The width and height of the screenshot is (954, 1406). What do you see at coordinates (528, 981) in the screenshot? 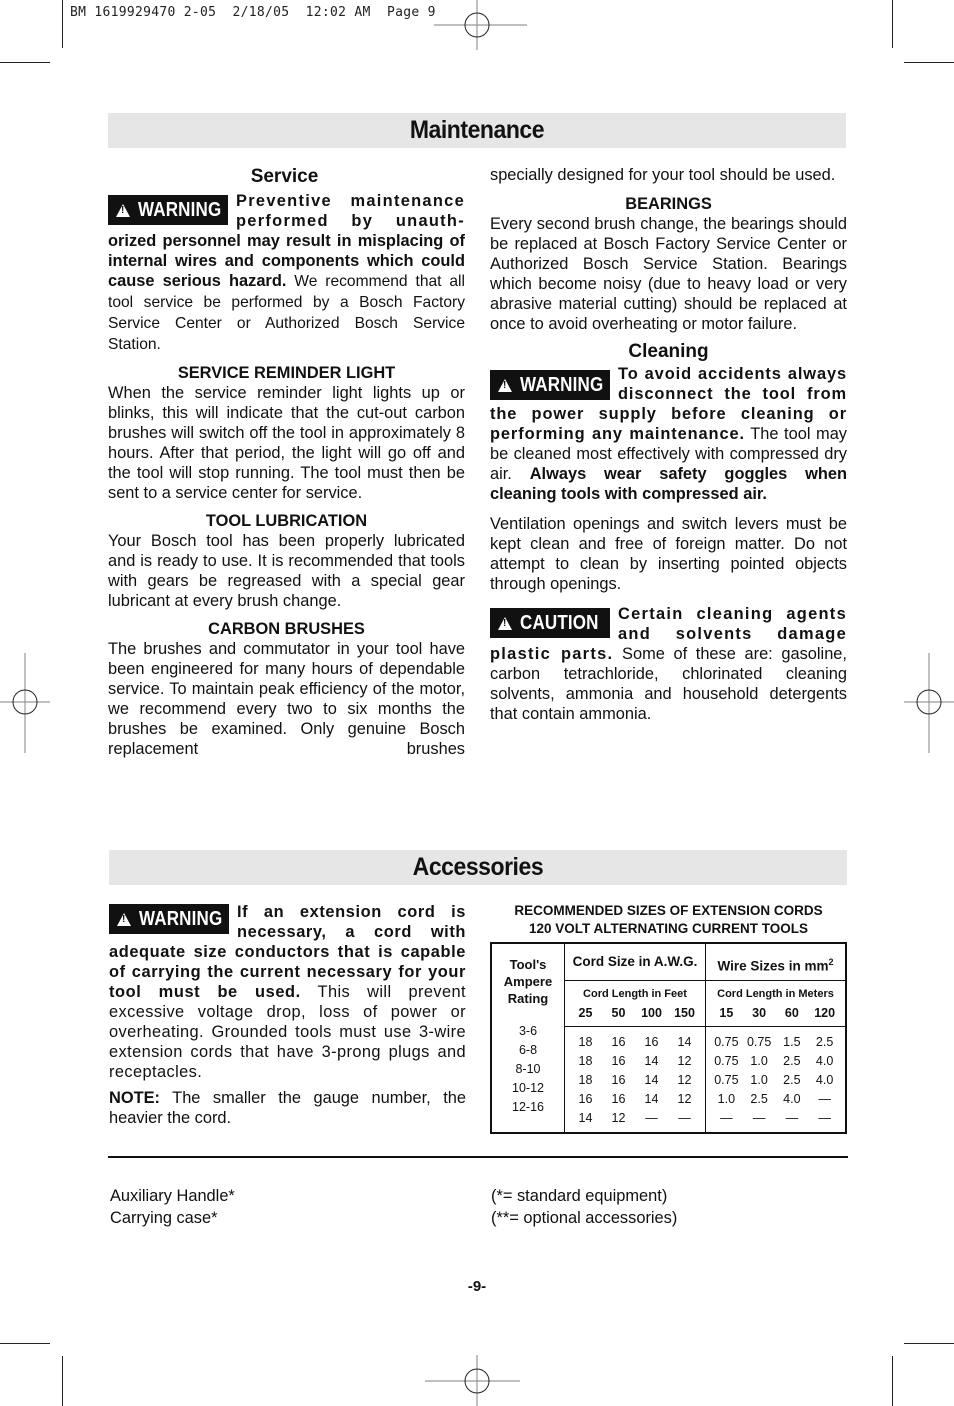
I see `column-header: Tool's Ampere Rating` at bounding box center [528, 981].